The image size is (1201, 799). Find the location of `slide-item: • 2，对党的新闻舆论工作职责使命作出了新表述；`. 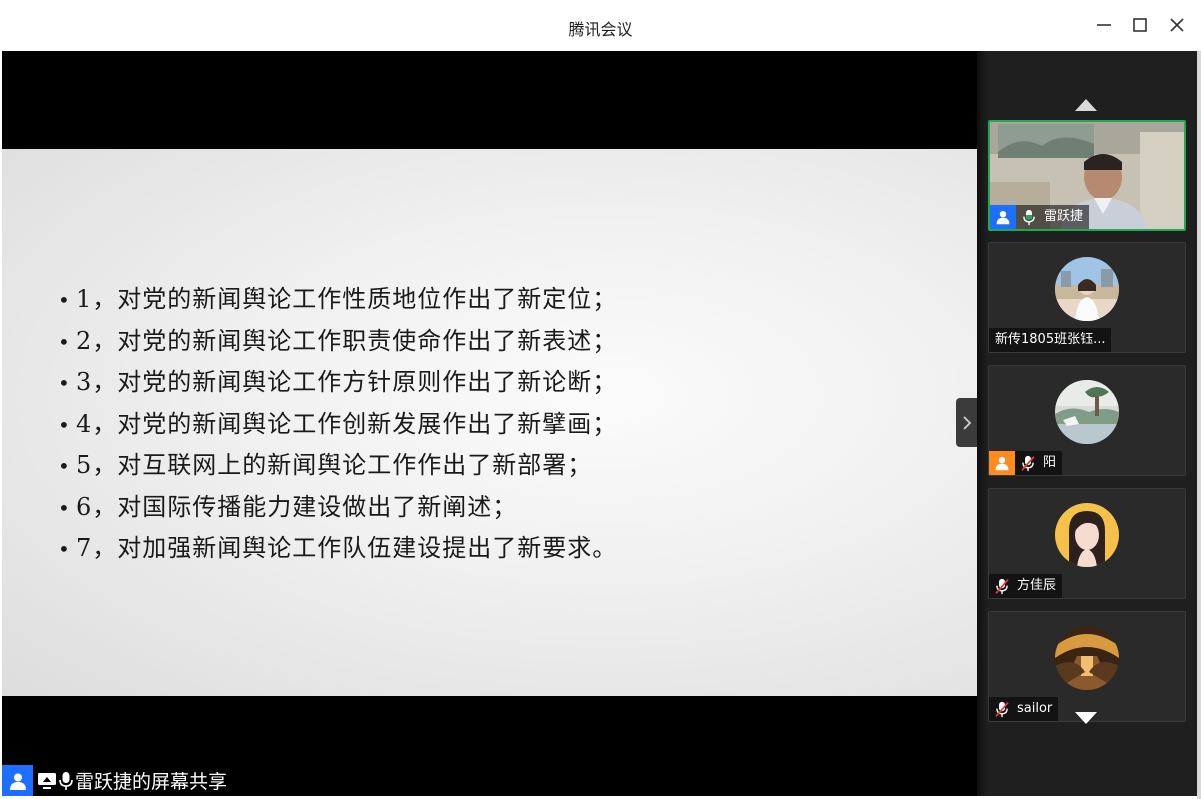

slide-item: • 2，对党的新闻舆论工作职责使命作出了新表述； is located at coordinates (337, 342).